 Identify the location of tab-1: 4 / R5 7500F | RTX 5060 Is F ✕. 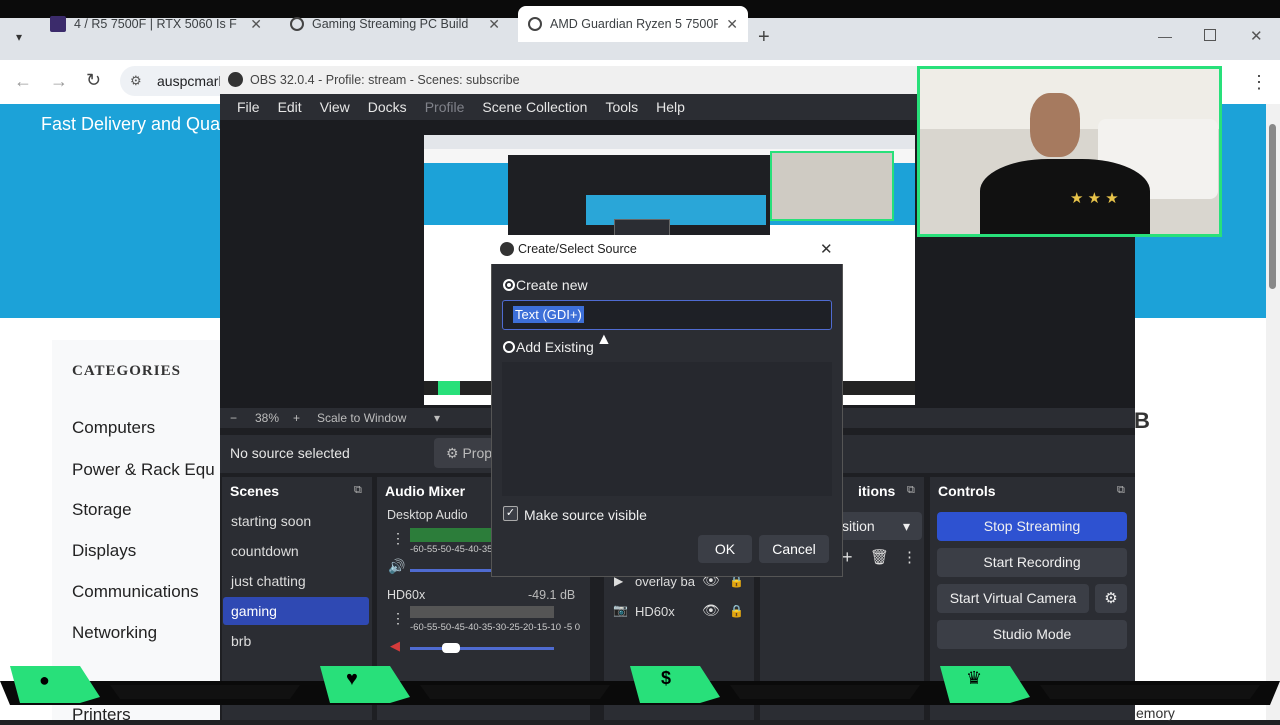
(156, 24).